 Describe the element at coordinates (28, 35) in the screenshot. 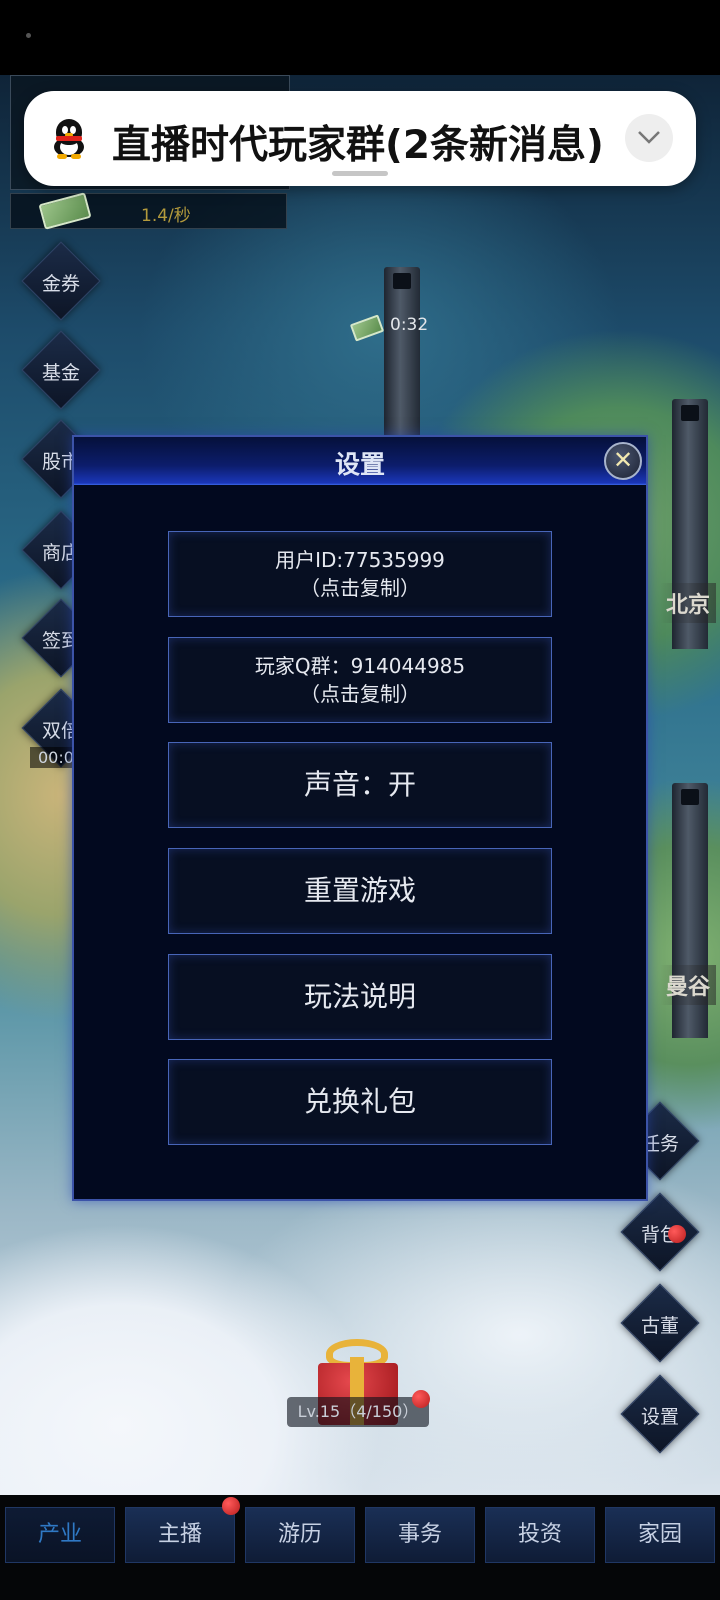

I see `status-dot` at that location.